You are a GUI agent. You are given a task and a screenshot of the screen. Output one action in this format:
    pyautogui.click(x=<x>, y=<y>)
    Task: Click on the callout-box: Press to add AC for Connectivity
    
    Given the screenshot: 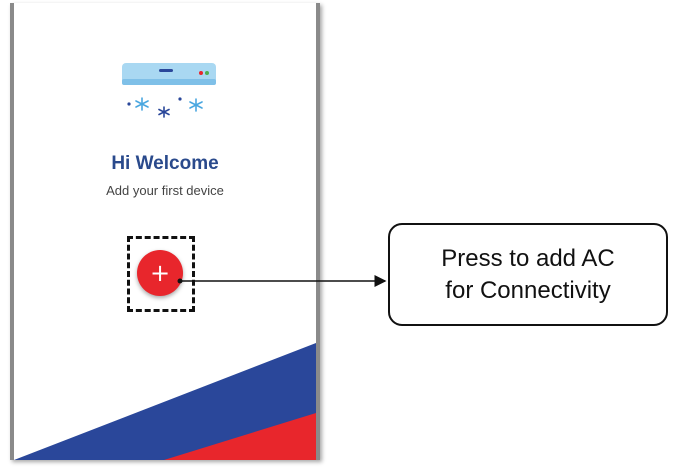 What is the action you would take?
    pyautogui.click(x=528, y=274)
    